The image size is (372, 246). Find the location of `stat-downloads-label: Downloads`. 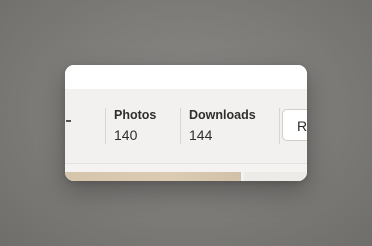

stat-downloads-label: Downloads is located at coordinates (222, 115).